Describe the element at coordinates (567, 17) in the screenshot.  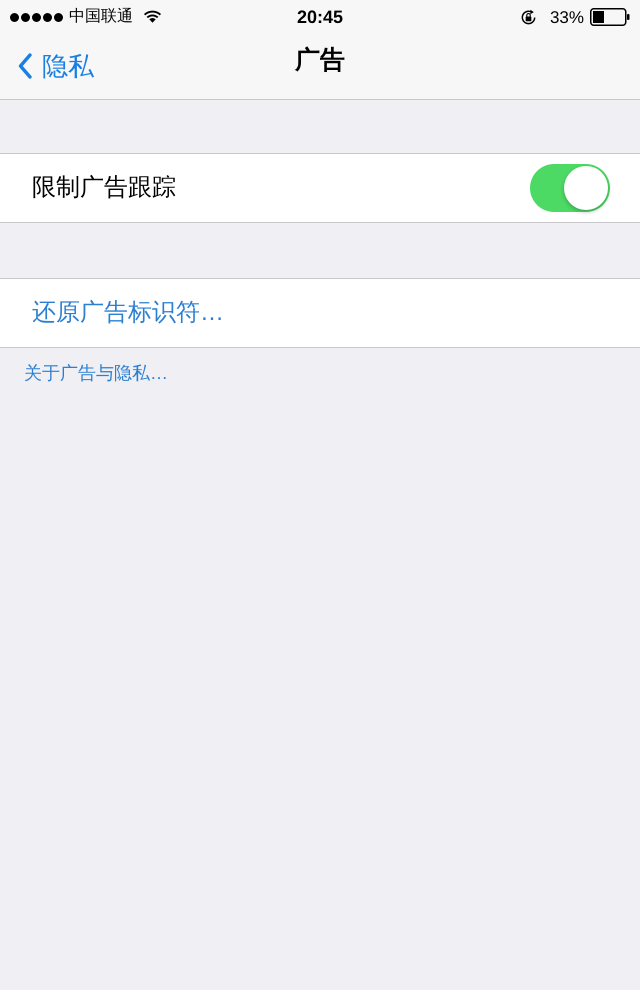
I see `battery-percentage: 33%` at that location.